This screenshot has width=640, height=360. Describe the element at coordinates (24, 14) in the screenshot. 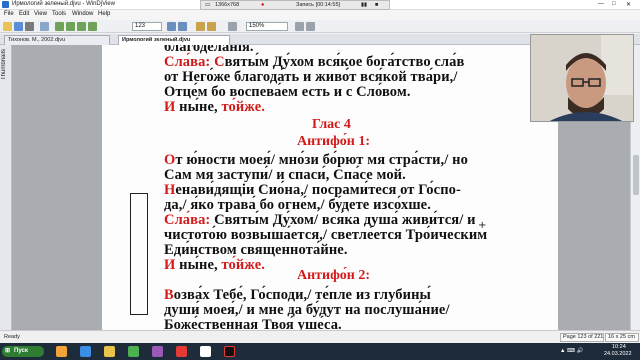

I see `menu-edit: Edit` at that location.